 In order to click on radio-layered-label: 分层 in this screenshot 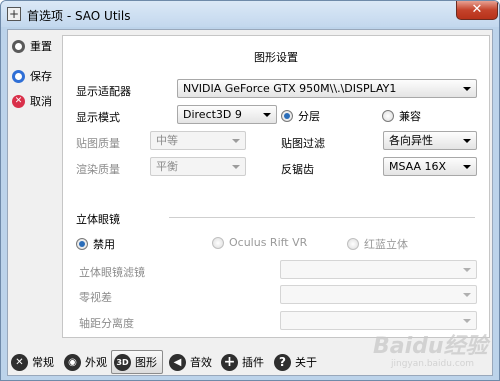, I will do `click(309, 116)`.